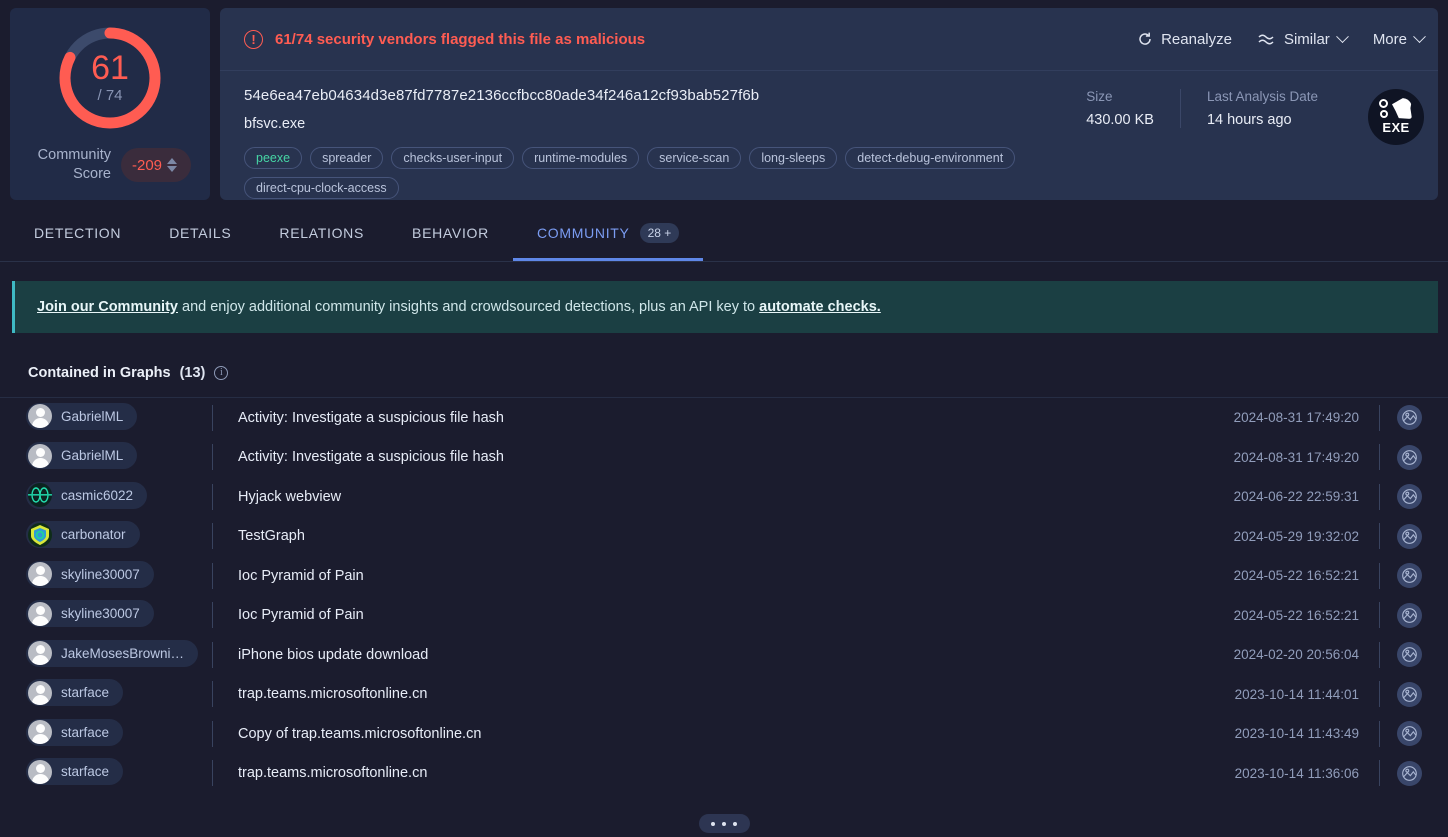 Image resolution: width=1448 pixels, height=837 pixels. Describe the element at coordinates (1145, 38) in the screenshot. I see `refresh-icon` at that location.